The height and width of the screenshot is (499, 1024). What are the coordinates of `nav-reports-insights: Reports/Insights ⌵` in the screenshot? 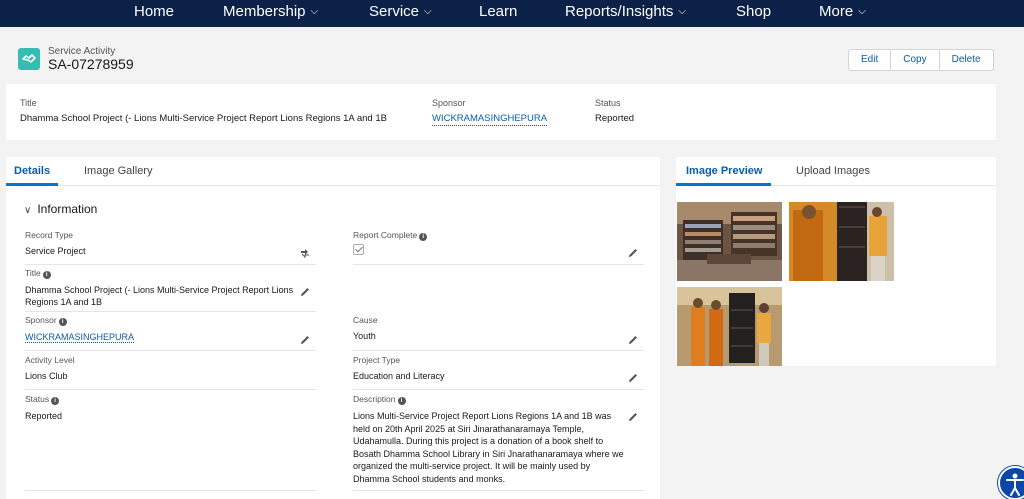 It's located at (625, 13).